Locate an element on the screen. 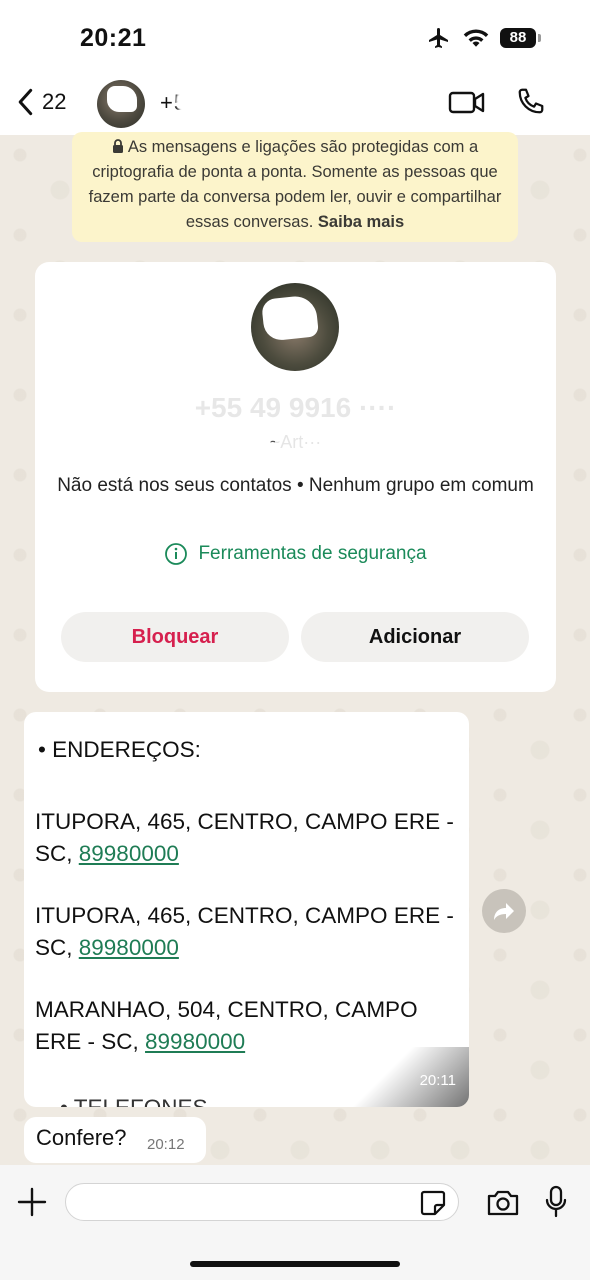 The height and width of the screenshot is (1280, 590). status-icons: 88 is located at coordinates (483, 38).